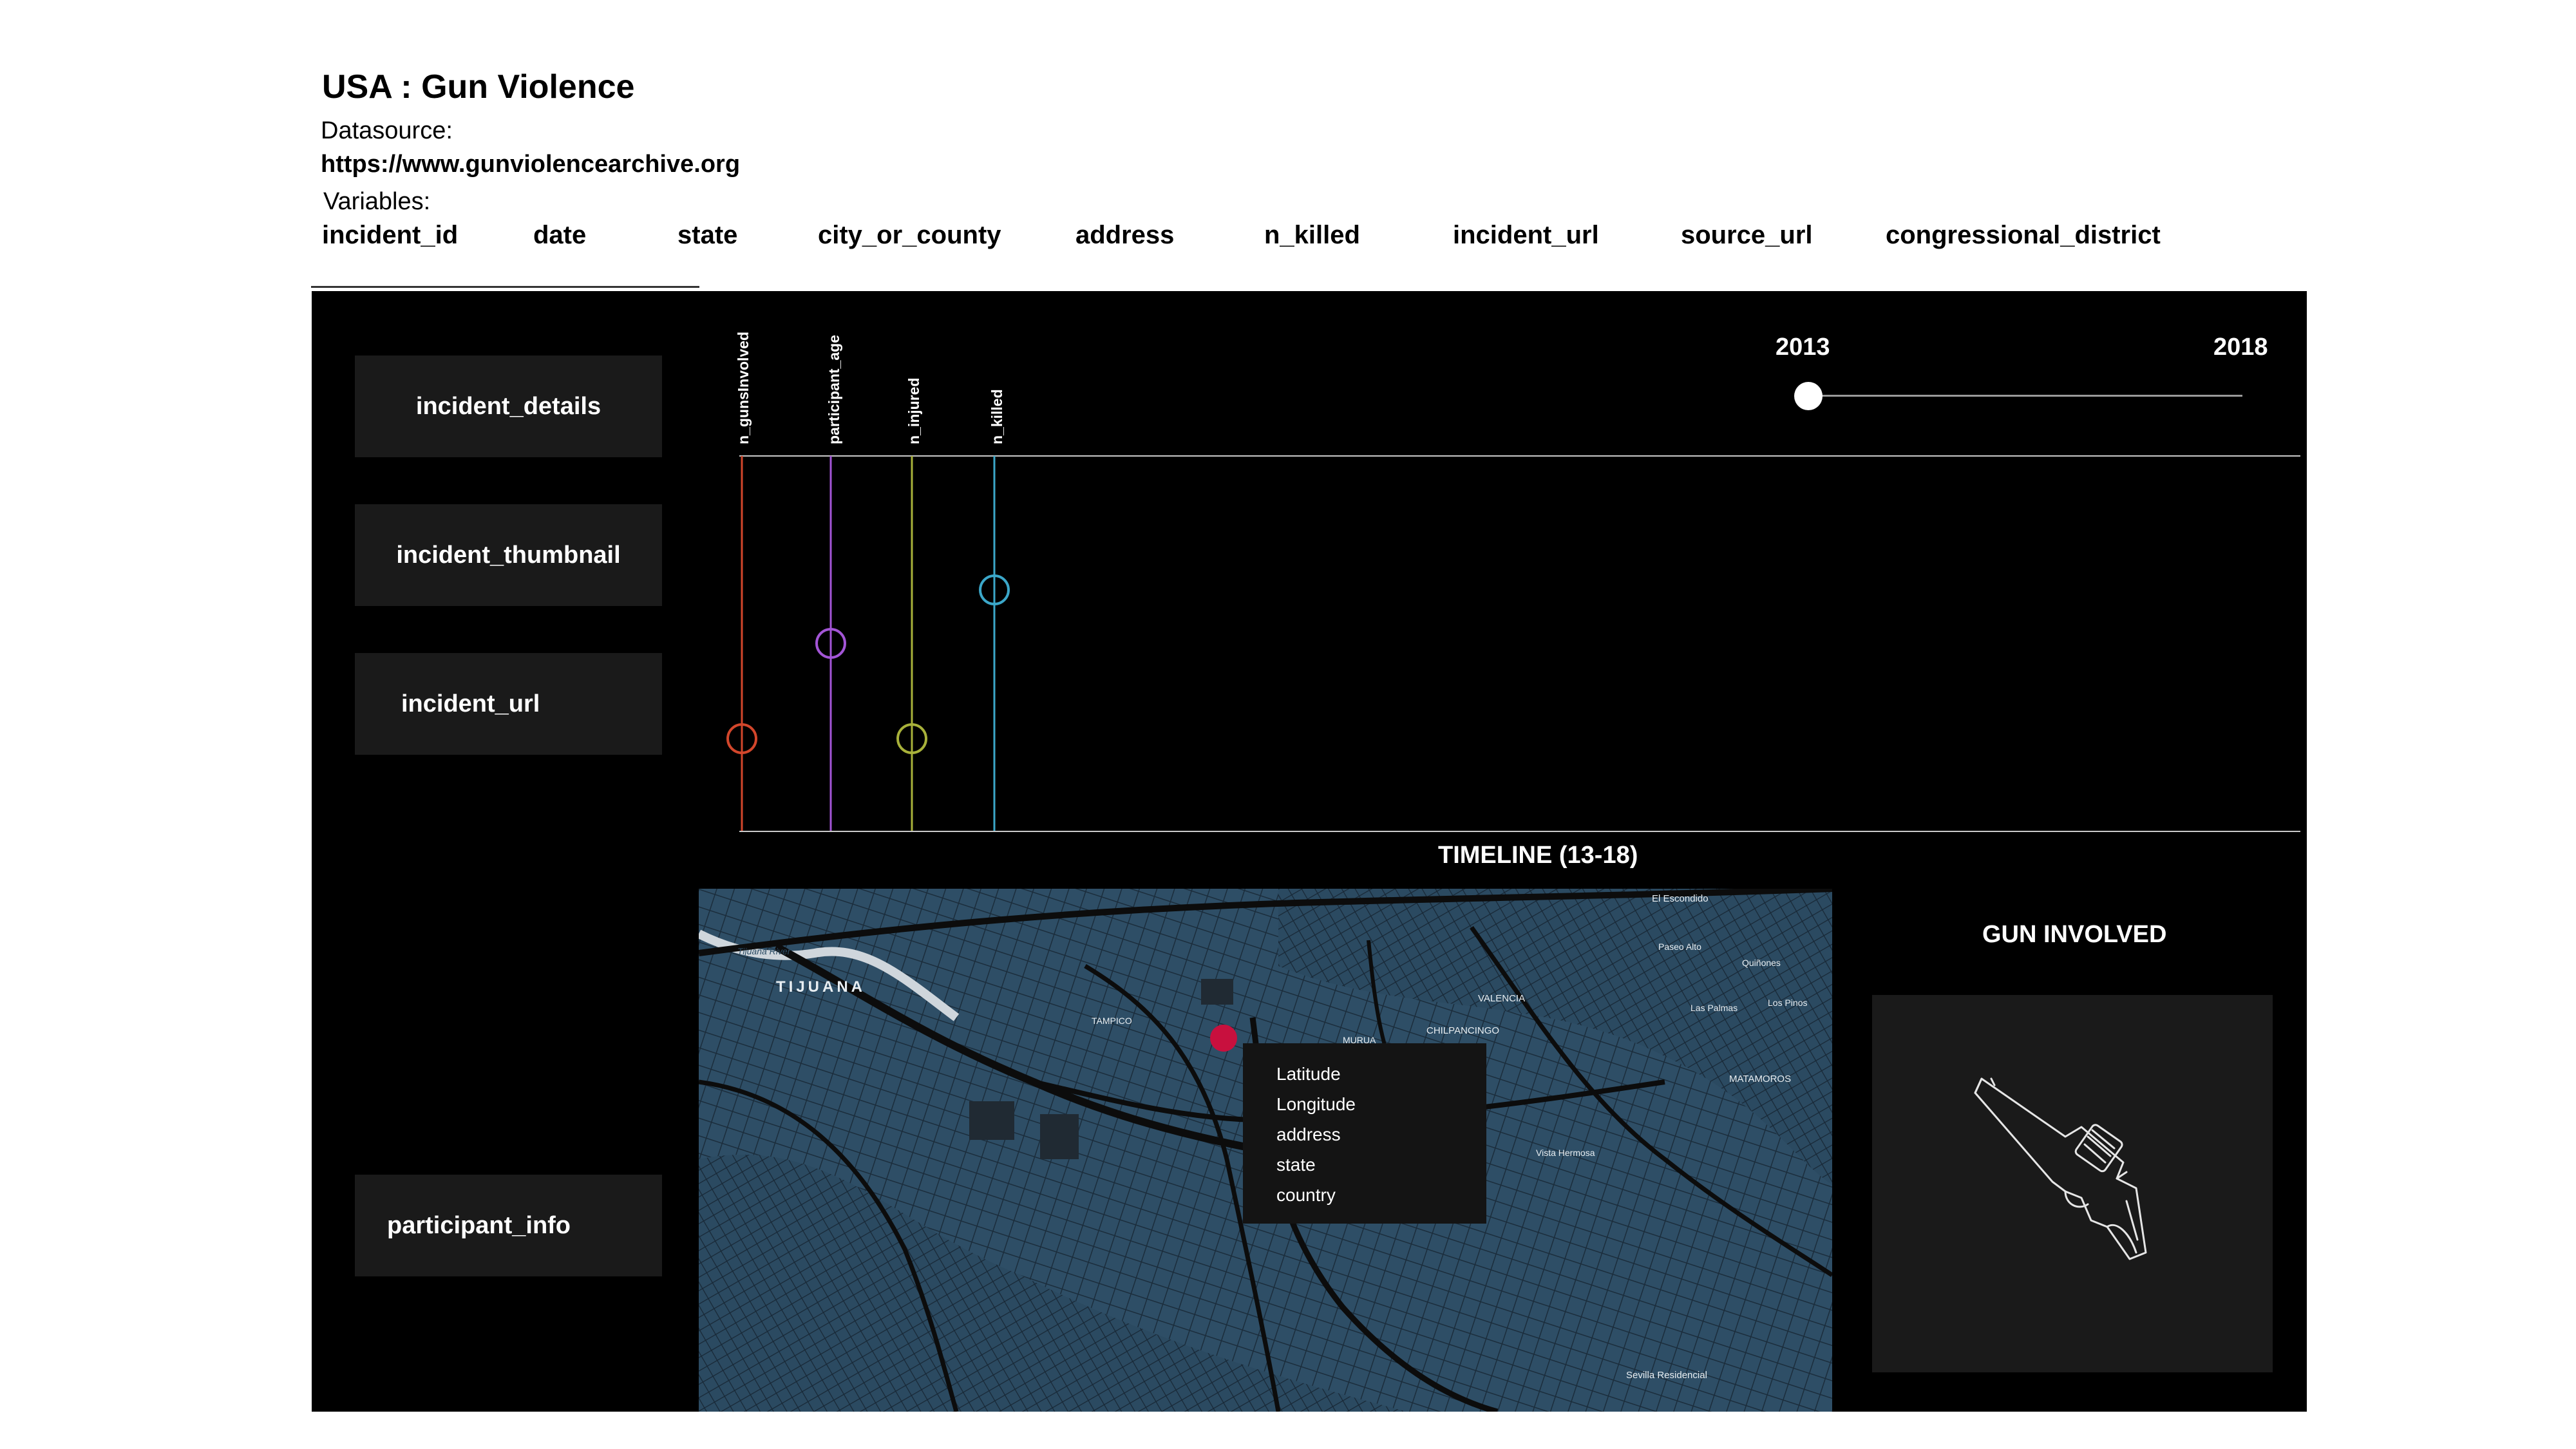 This screenshot has height=1449, width=2576. Describe the element at coordinates (1526, 235) in the screenshot. I see `variable-incident-url: incident_url` at that location.